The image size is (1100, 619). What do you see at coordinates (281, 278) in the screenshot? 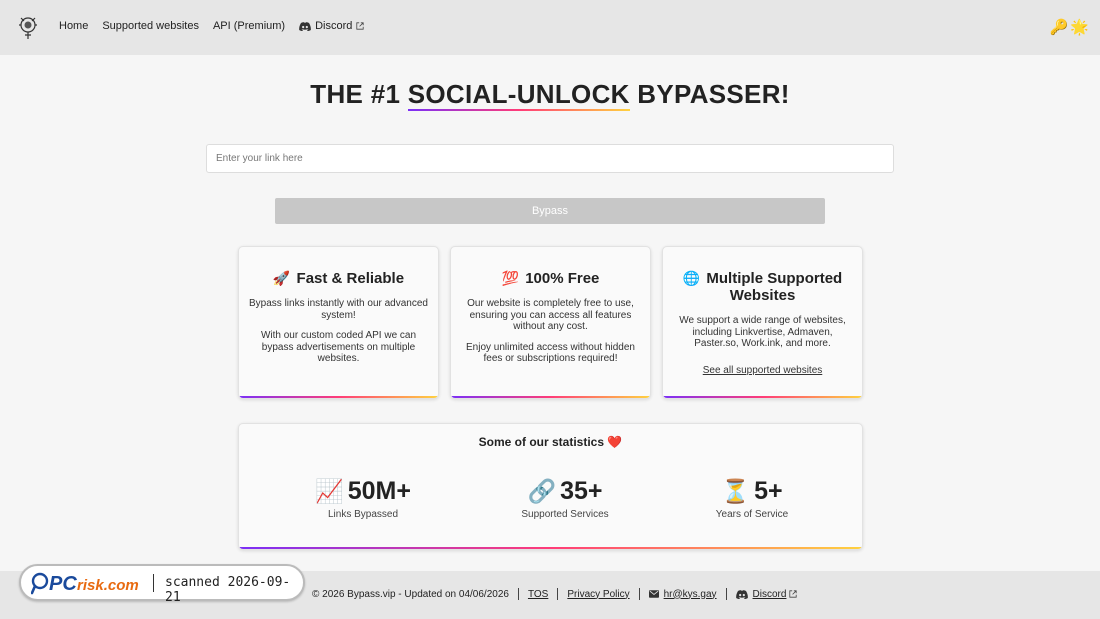
I see `rocket-icon: 🚀` at bounding box center [281, 278].